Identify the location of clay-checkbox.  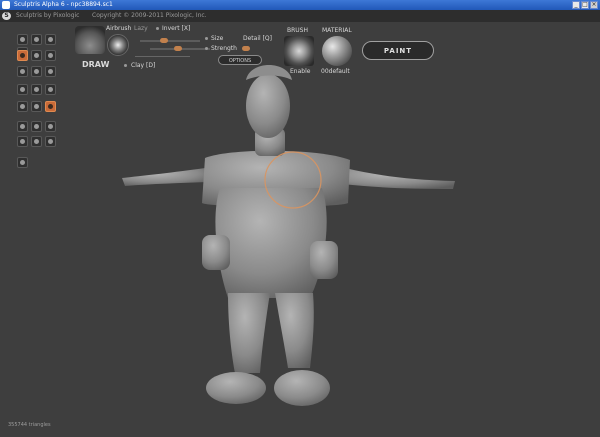
(125, 65).